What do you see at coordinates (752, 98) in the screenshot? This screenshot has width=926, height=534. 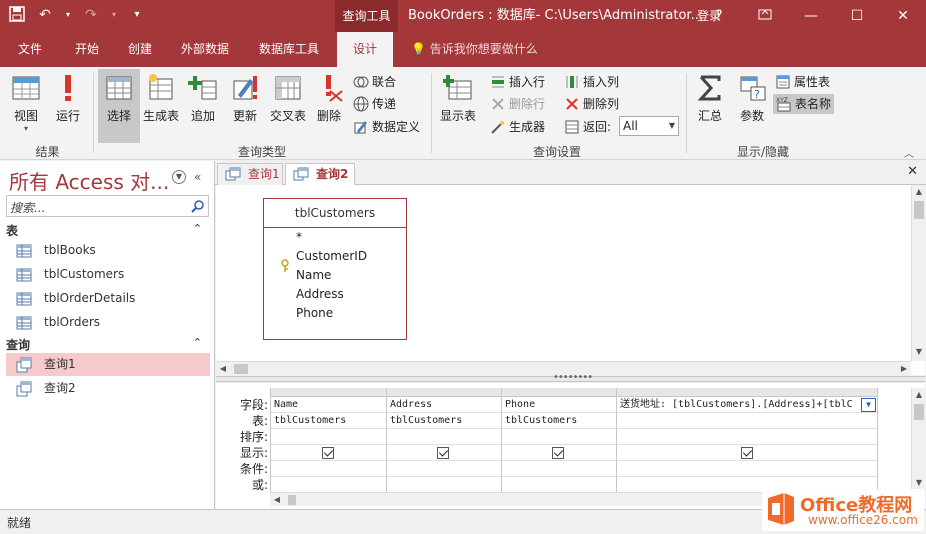 I see `parameters-button: ? 参数` at bounding box center [752, 98].